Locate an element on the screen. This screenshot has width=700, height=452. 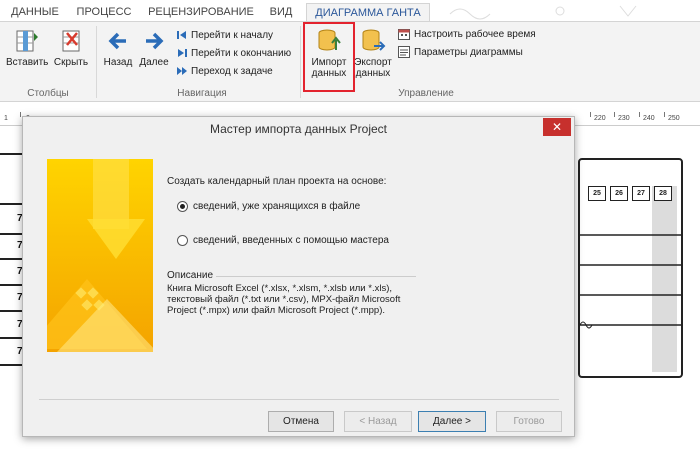
export-data-icon is located at coordinates (374, 40).